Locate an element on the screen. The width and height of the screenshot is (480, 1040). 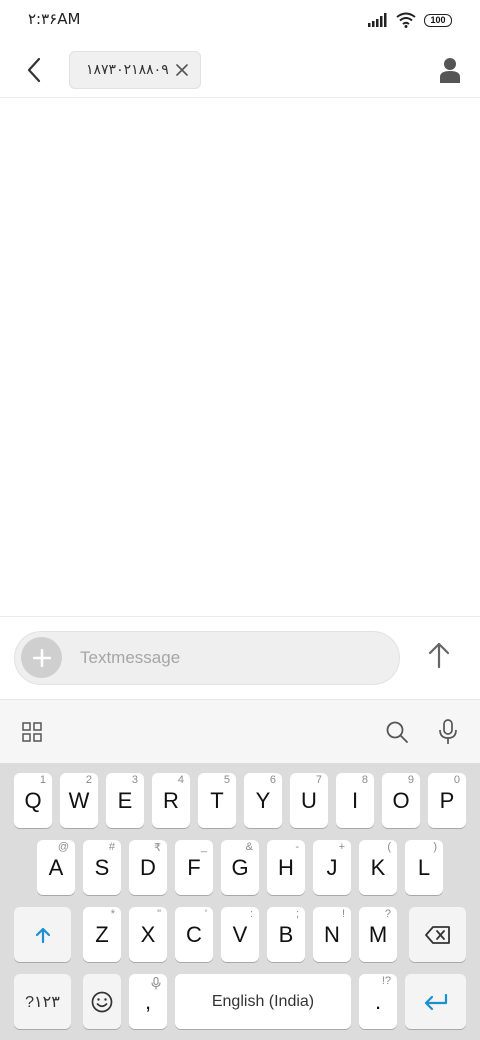
key-n-label: N is located at coordinates (332, 934).